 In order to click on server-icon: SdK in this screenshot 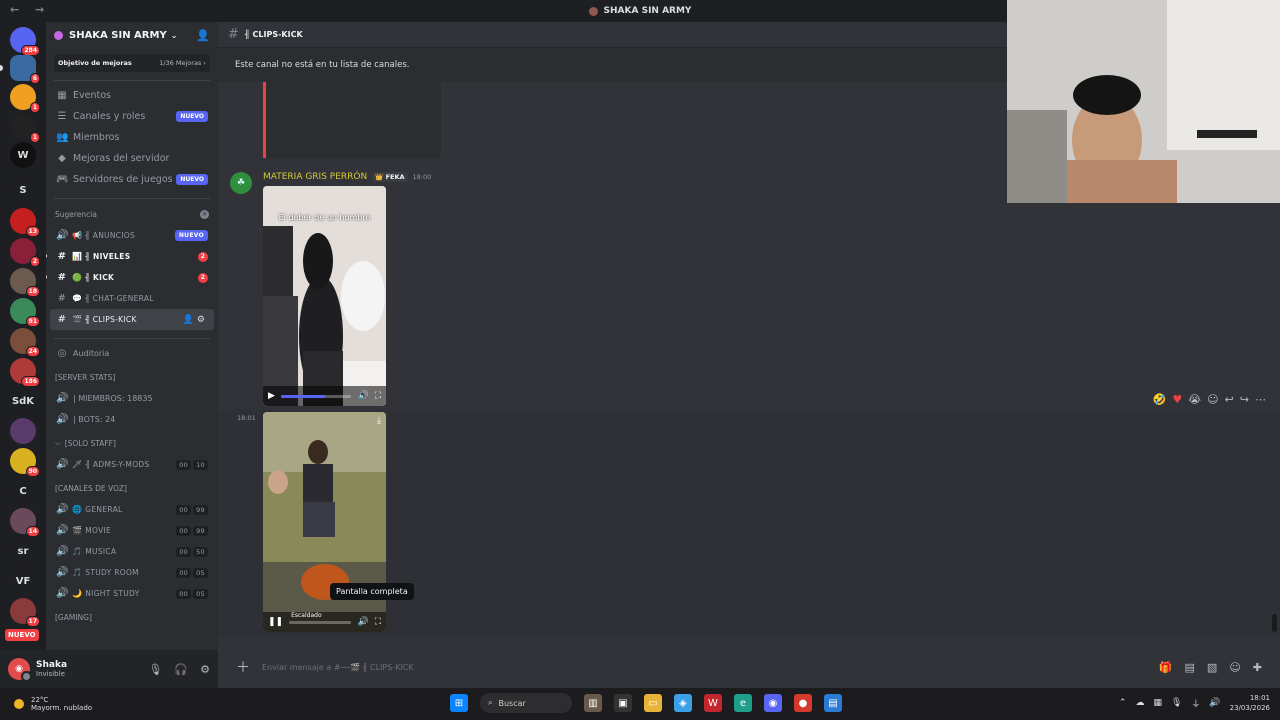, I will do `click(23, 401)`.